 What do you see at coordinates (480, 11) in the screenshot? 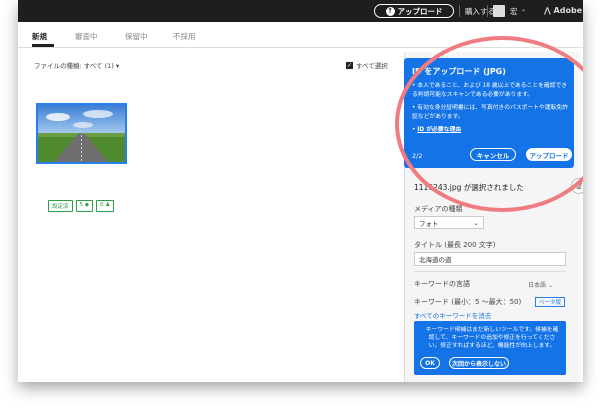
I see `purchase-link: 購入する` at bounding box center [480, 11].